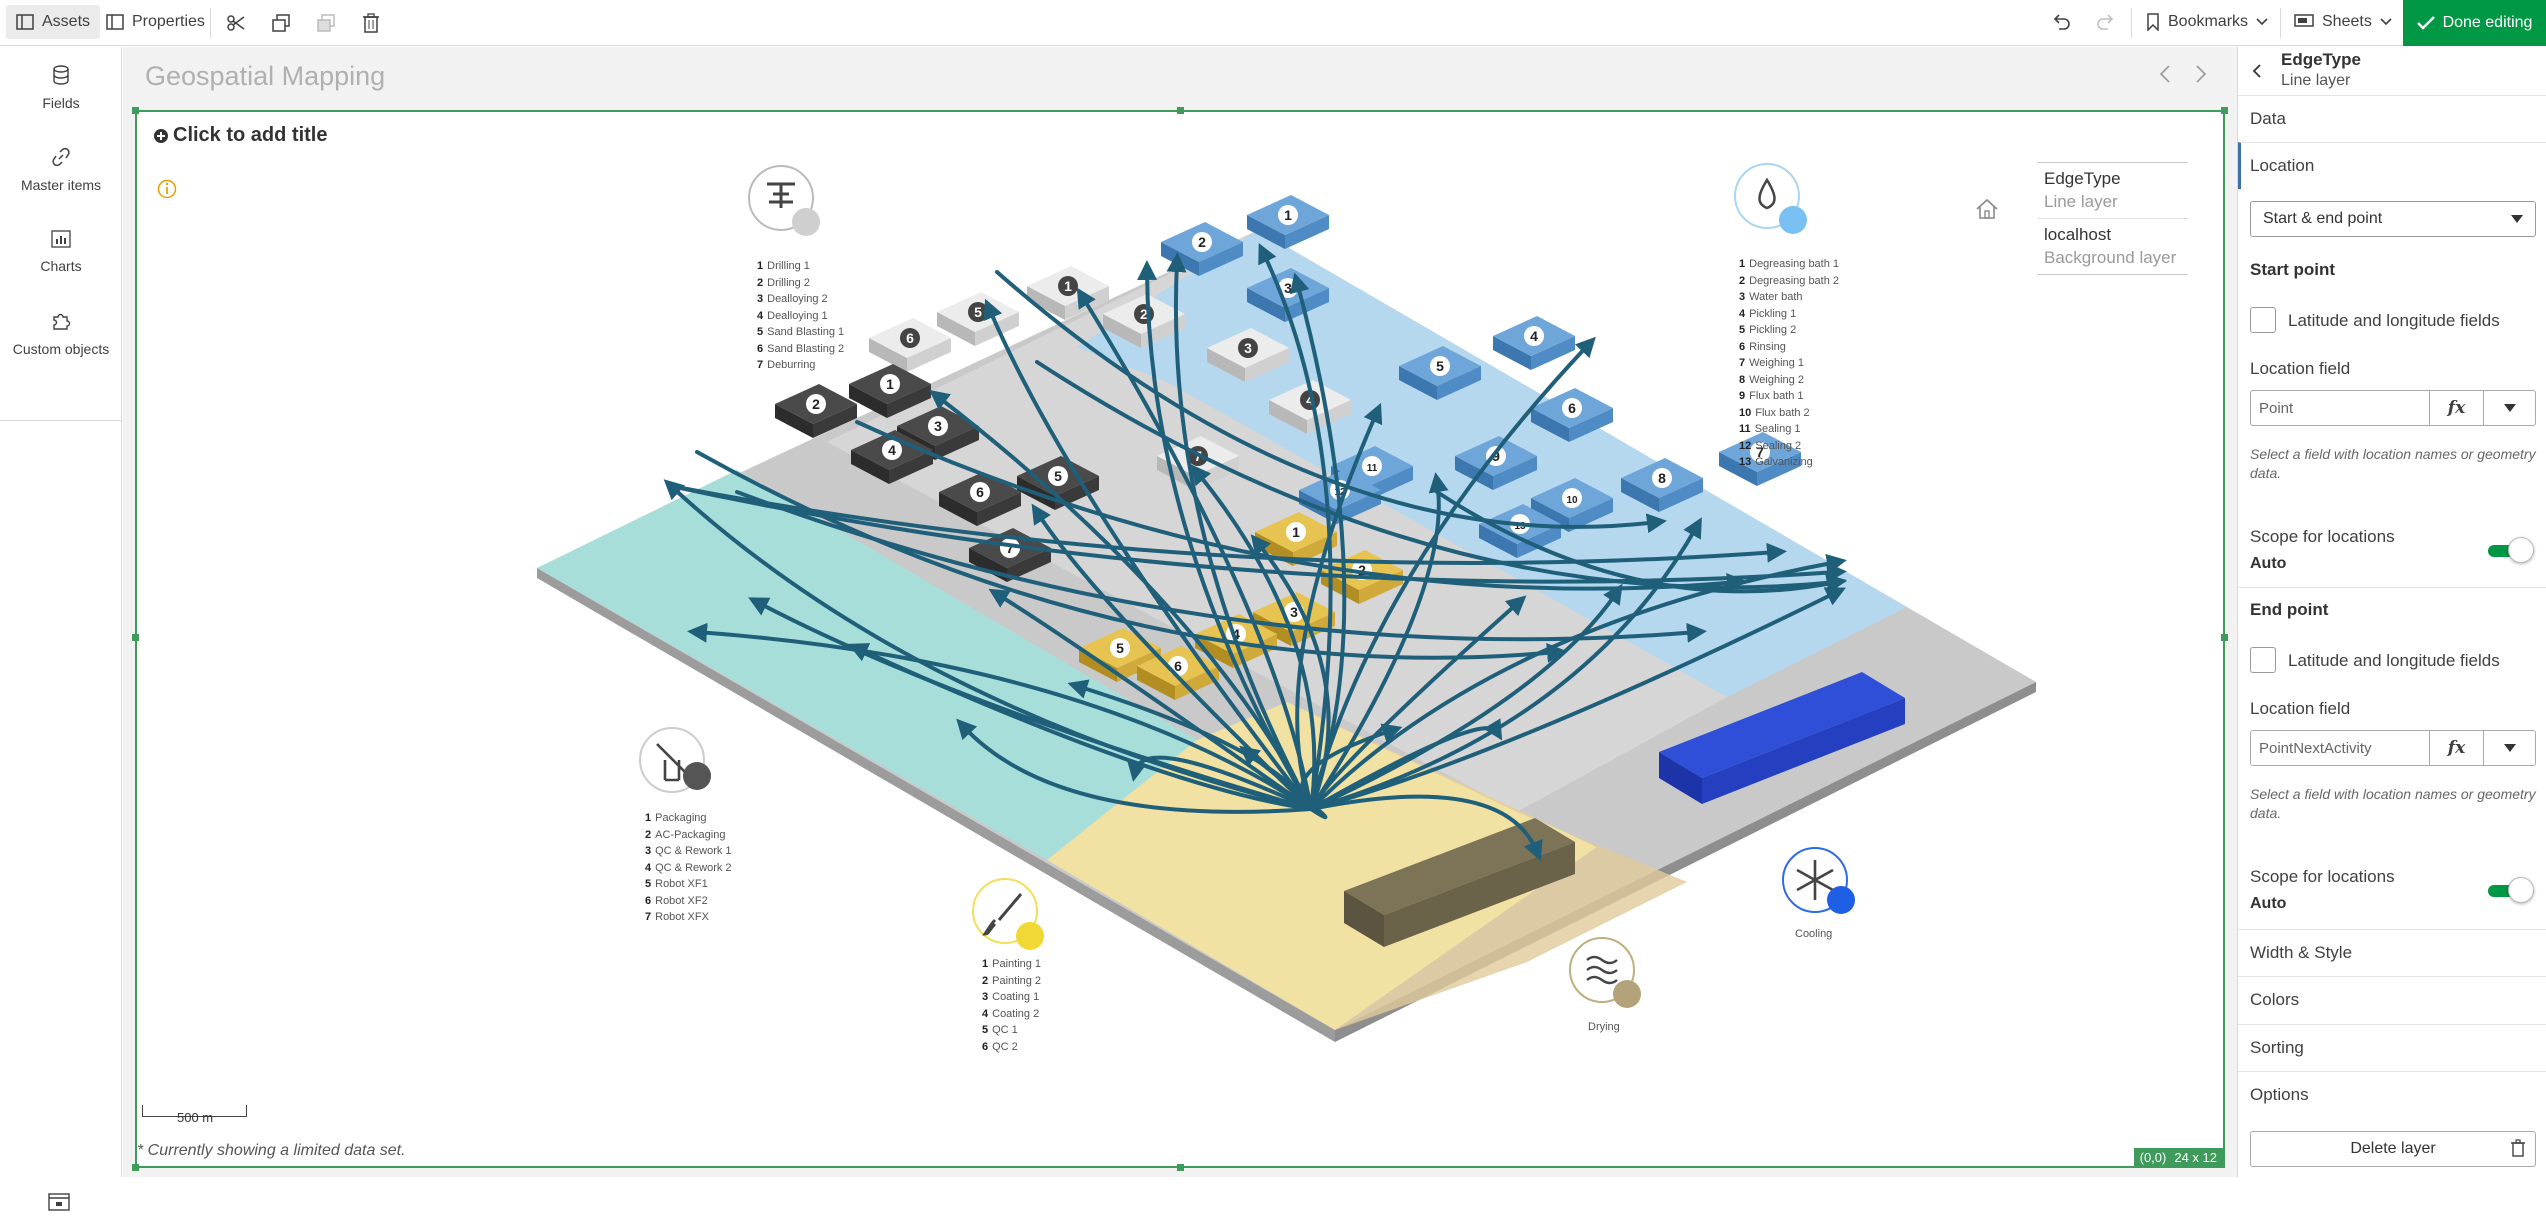 Image resolution: width=2546 pixels, height=1216 pixels. Describe the element at coordinates (783, 282) in the screenshot. I see `list-item: 2 Drilling 2` at that location.